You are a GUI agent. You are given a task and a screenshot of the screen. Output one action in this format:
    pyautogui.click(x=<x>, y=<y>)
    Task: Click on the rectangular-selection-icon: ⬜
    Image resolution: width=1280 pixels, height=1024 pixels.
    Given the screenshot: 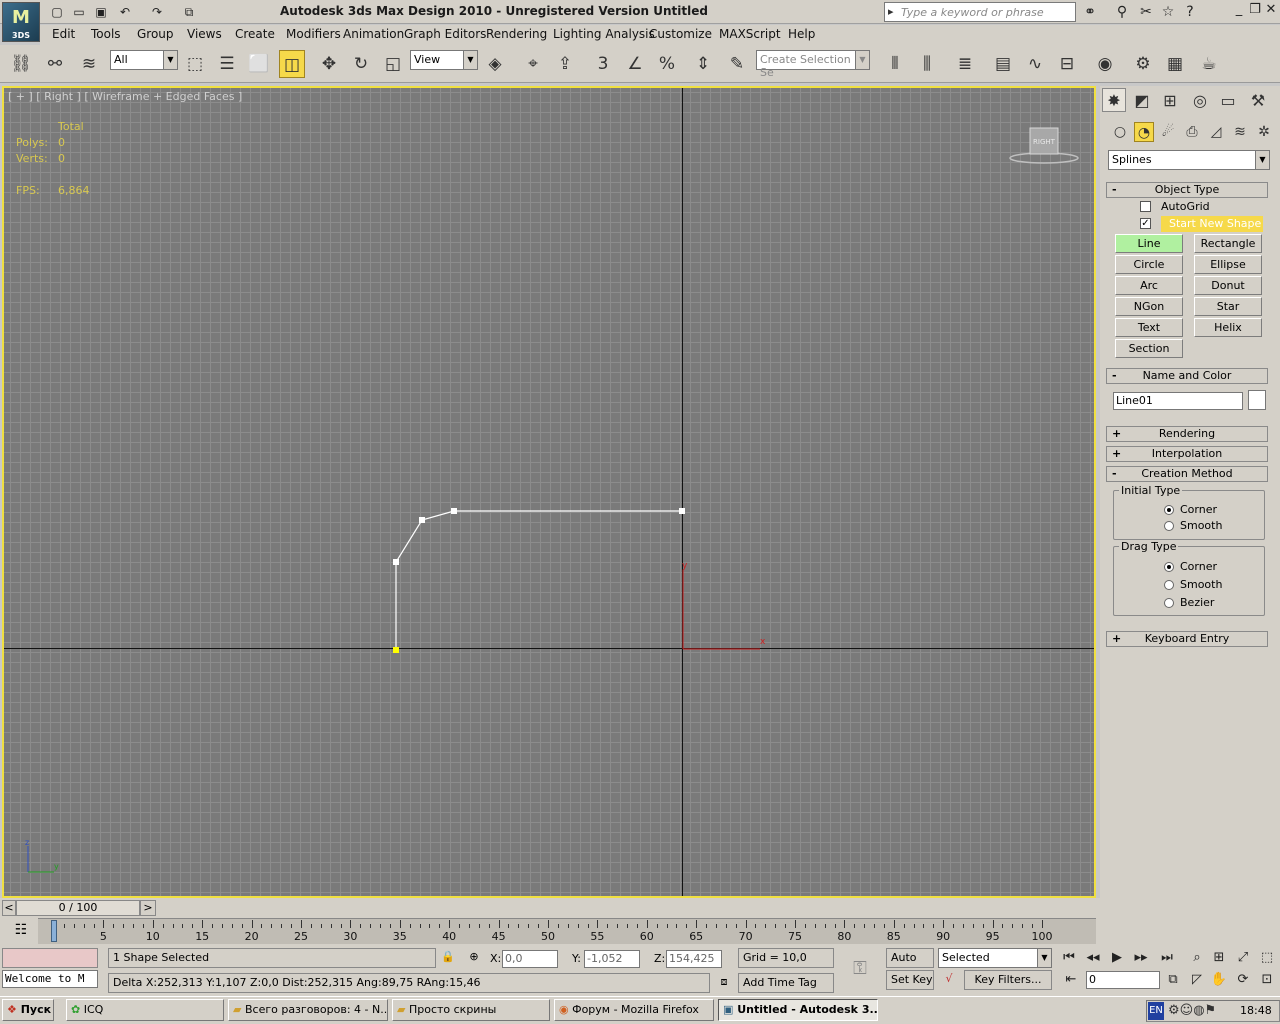 What is the action you would take?
    pyautogui.click(x=259, y=64)
    